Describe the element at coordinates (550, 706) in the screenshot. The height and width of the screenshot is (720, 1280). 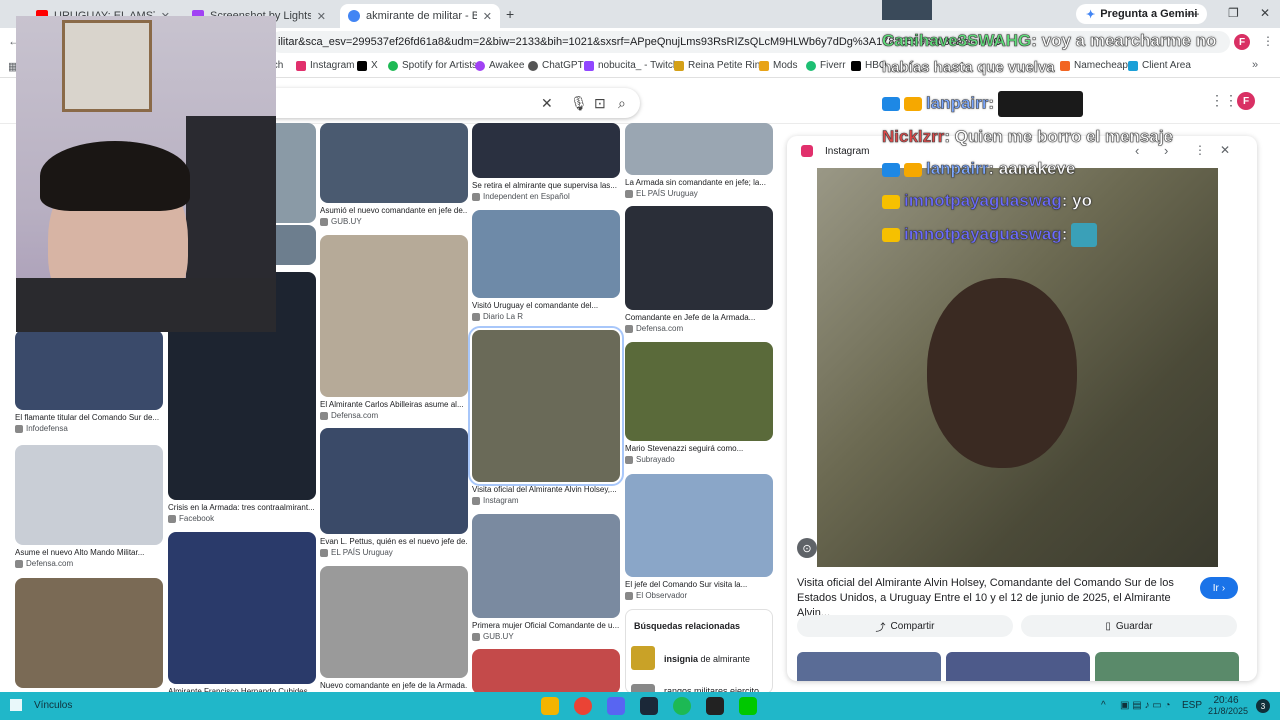
I see `file-explorer-icon` at that location.